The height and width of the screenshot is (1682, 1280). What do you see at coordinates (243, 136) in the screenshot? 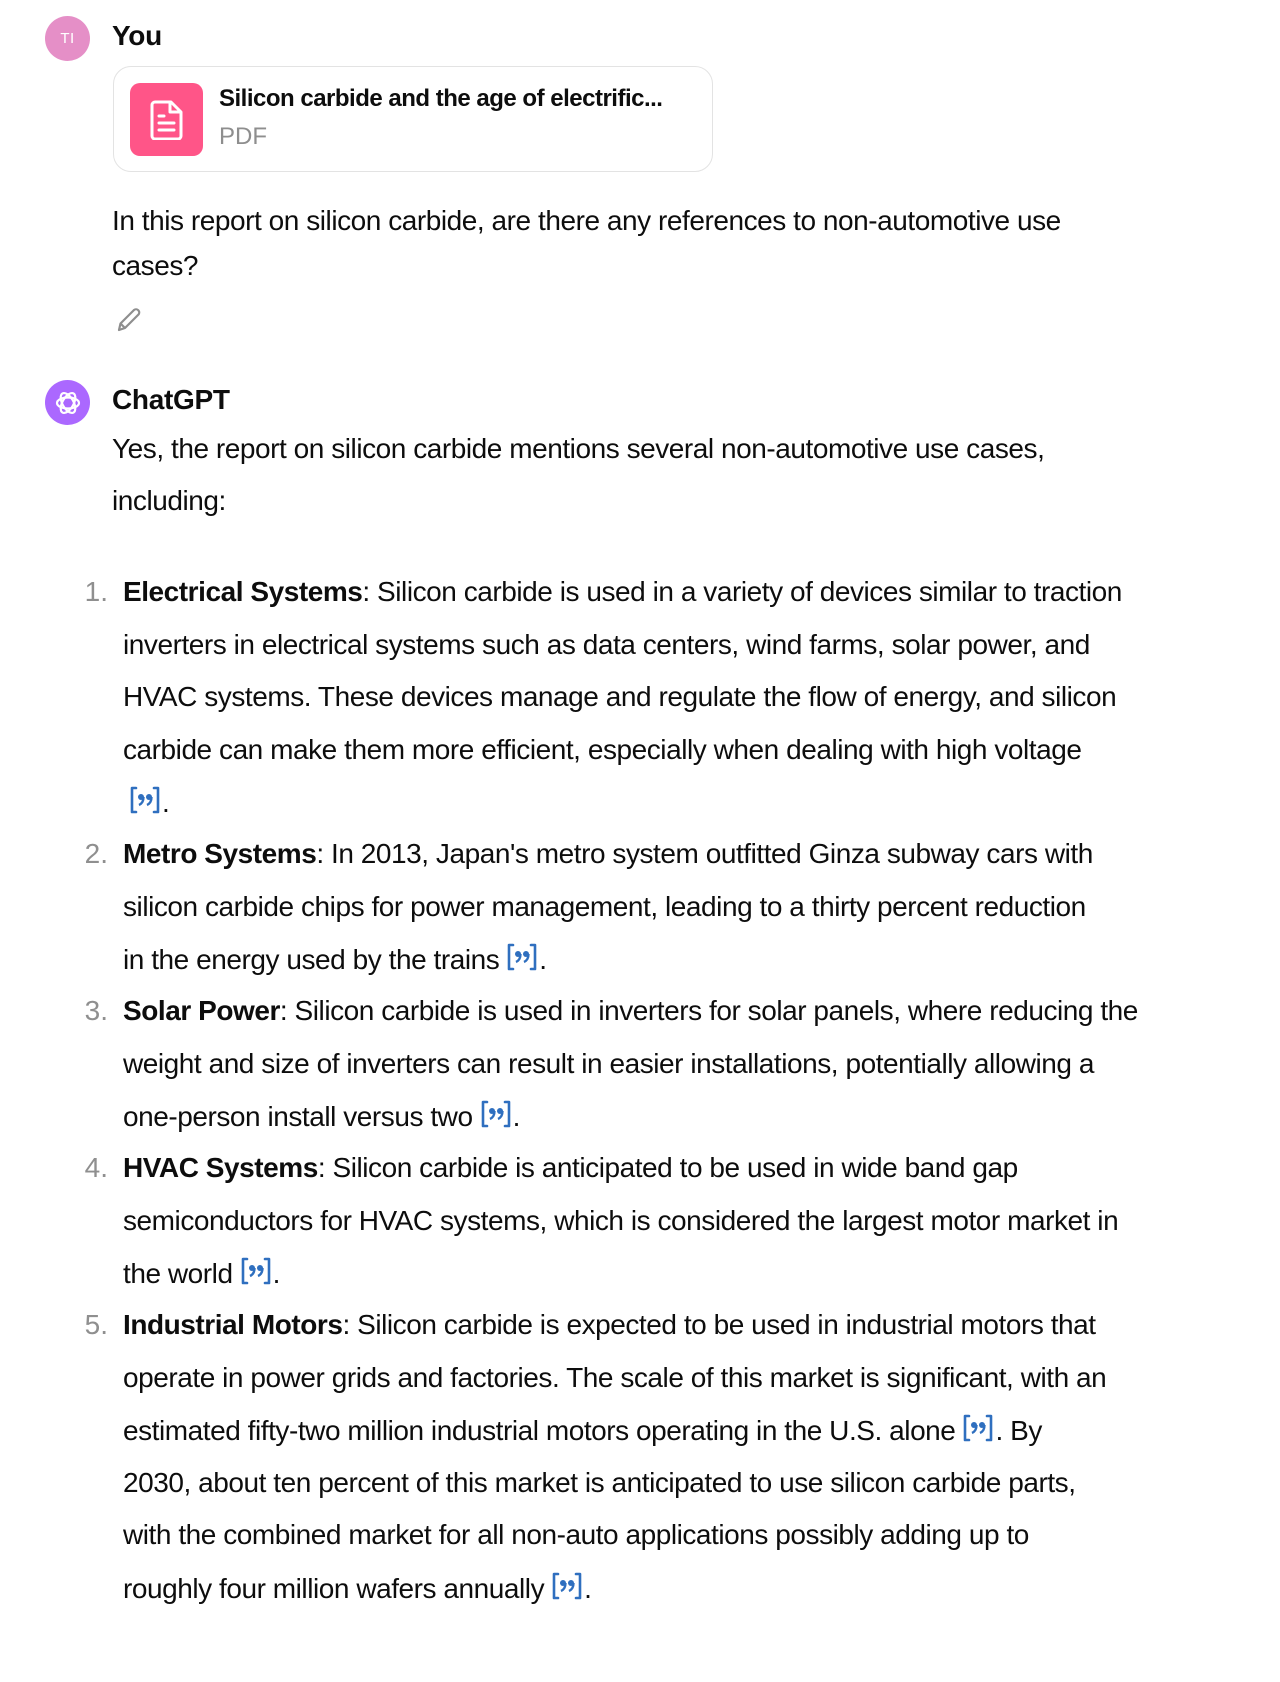
I see `attachment-type: PDF` at bounding box center [243, 136].